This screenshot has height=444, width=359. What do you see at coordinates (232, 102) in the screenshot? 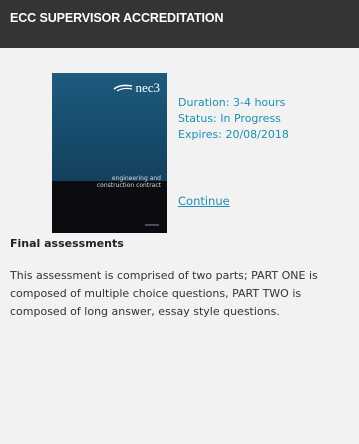
I see `duration-text: Duration: 3-4 hours` at bounding box center [232, 102].